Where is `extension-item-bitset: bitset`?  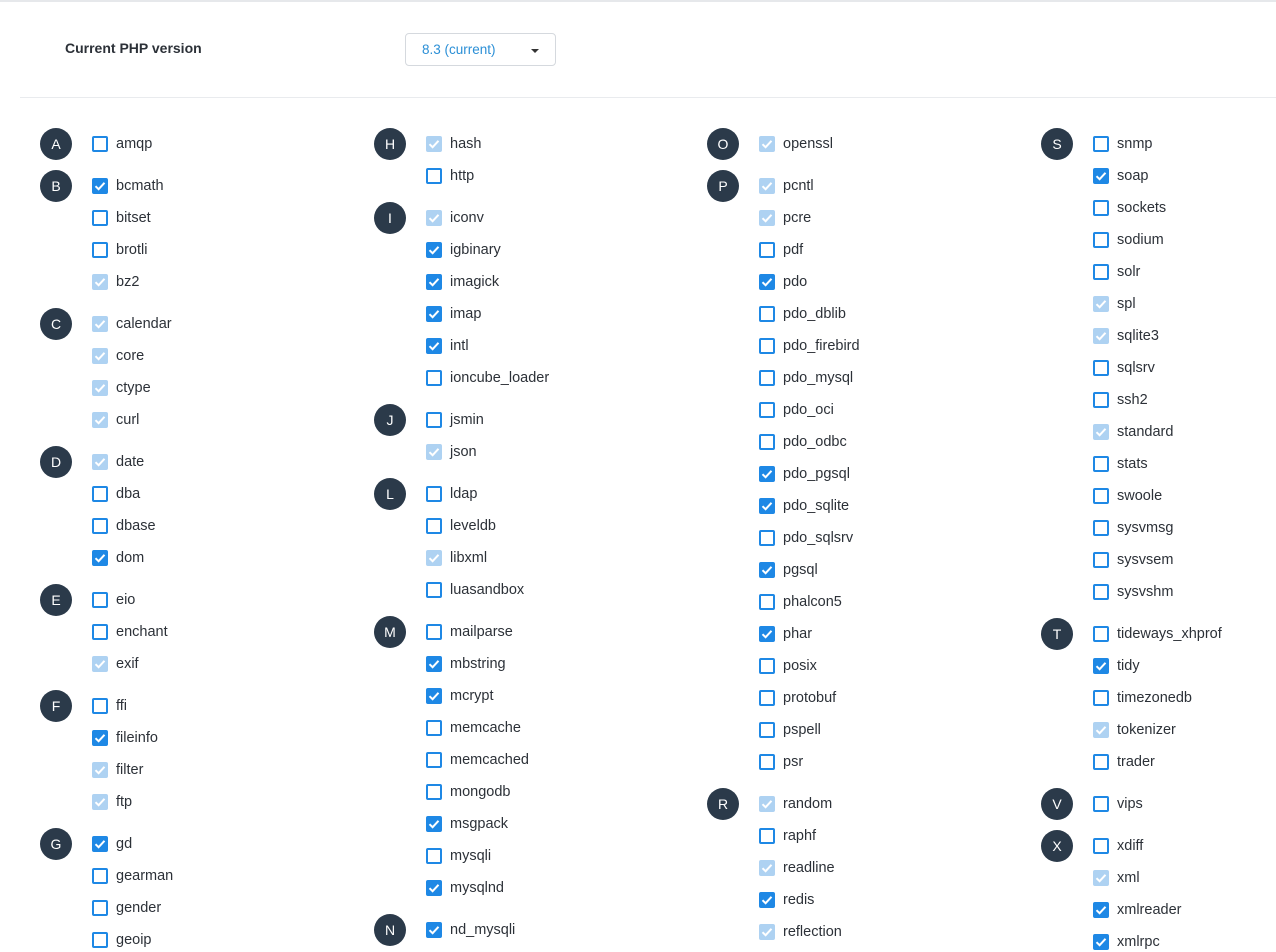
extension-item-bitset: bitset is located at coordinates (216, 218).